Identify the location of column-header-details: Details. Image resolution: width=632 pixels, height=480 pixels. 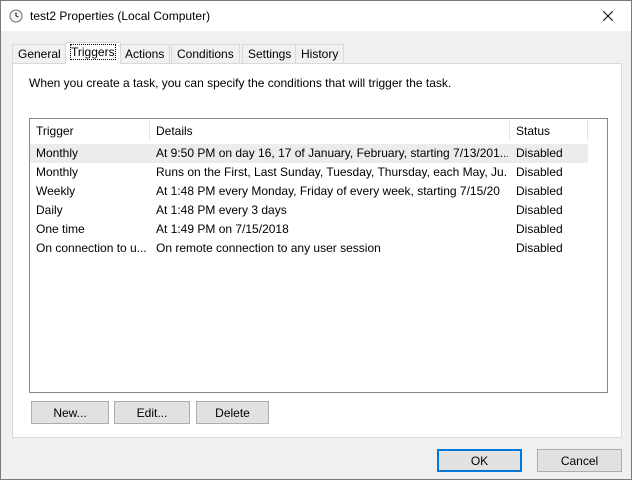
(330, 130).